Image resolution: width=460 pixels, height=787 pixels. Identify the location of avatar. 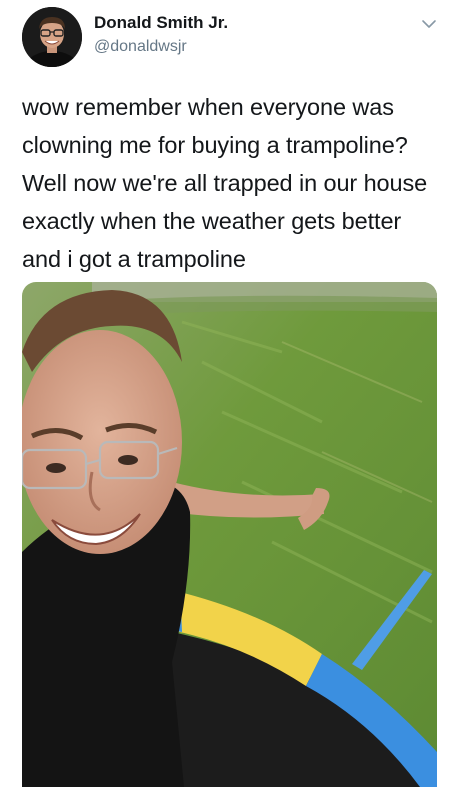
(52, 37).